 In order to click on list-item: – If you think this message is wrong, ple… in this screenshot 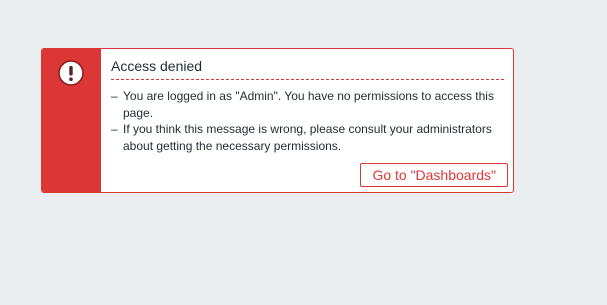, I will do `click(309, 137)`.